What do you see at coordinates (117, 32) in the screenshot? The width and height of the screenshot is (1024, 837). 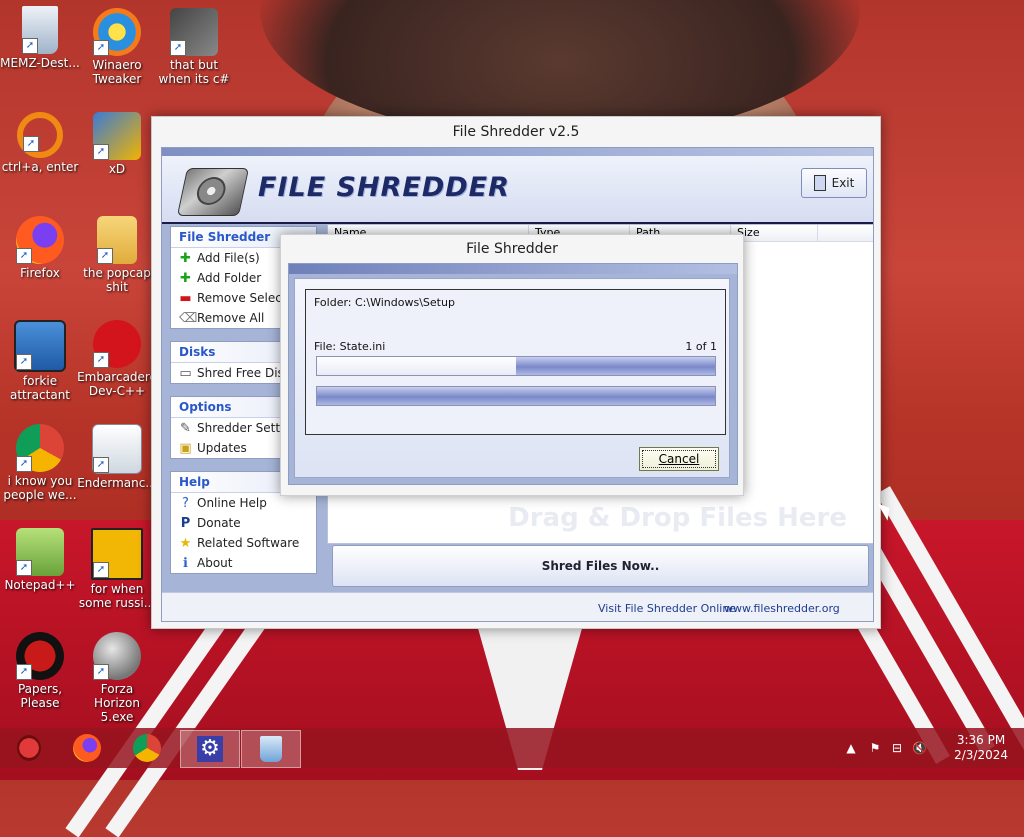 I see `winaero-icon: ➚` at bounding box center [117, 32].